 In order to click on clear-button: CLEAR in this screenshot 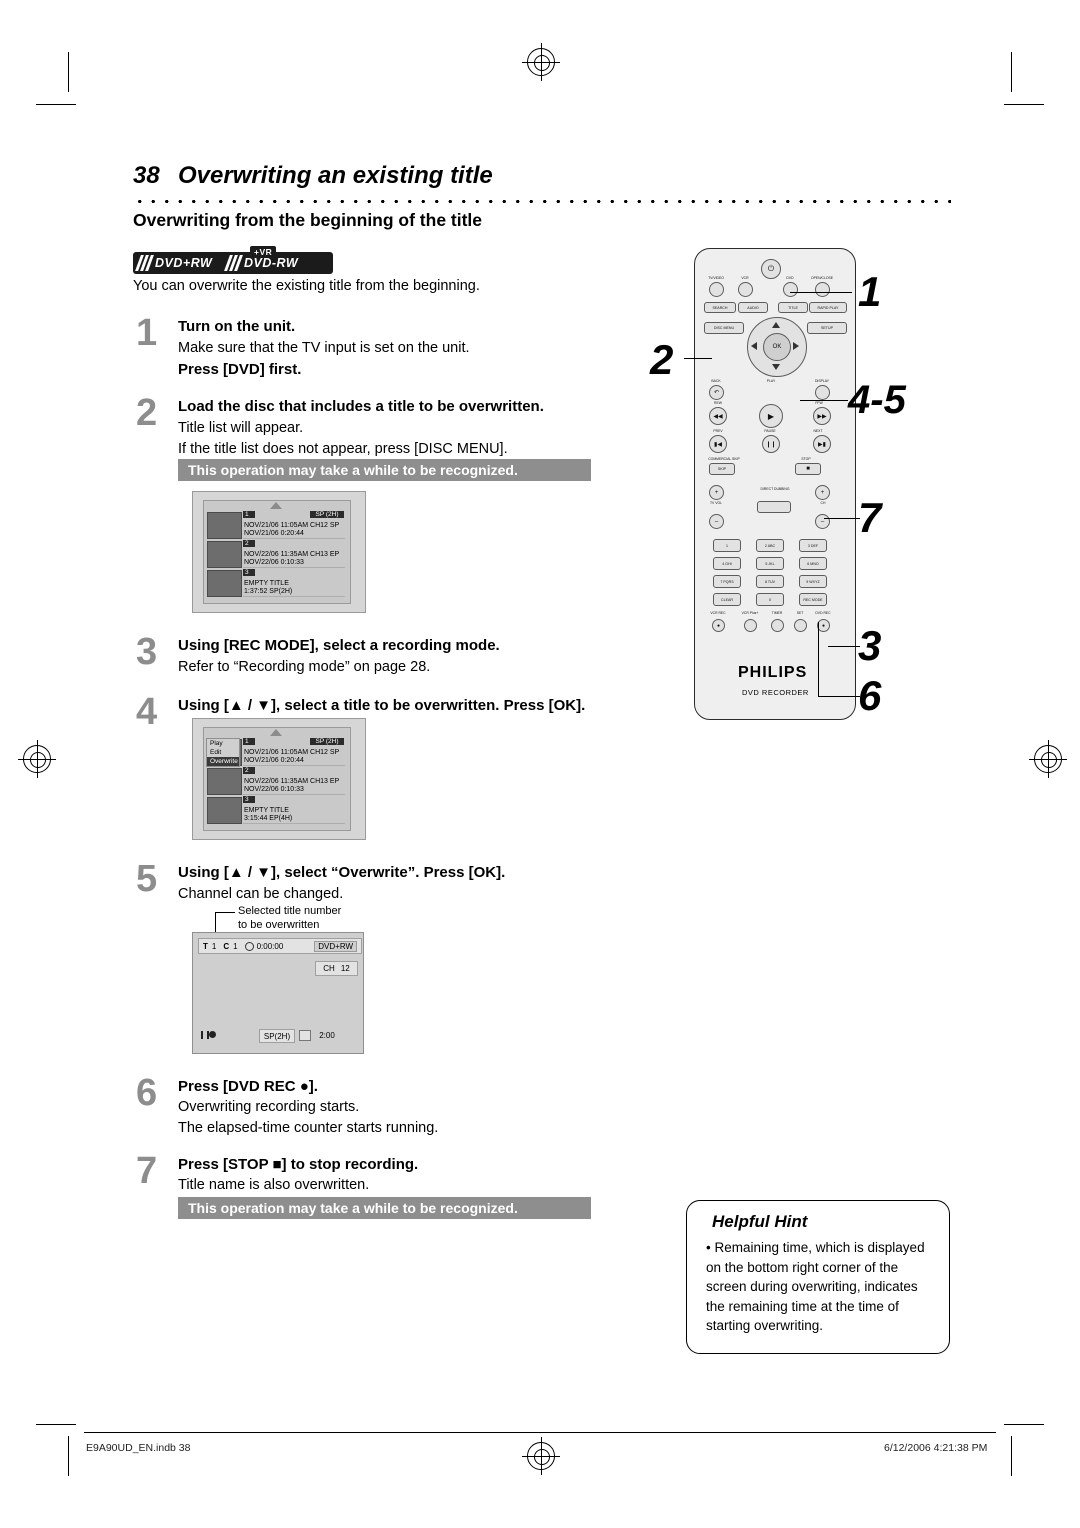, I will do `click(727, 599)`.